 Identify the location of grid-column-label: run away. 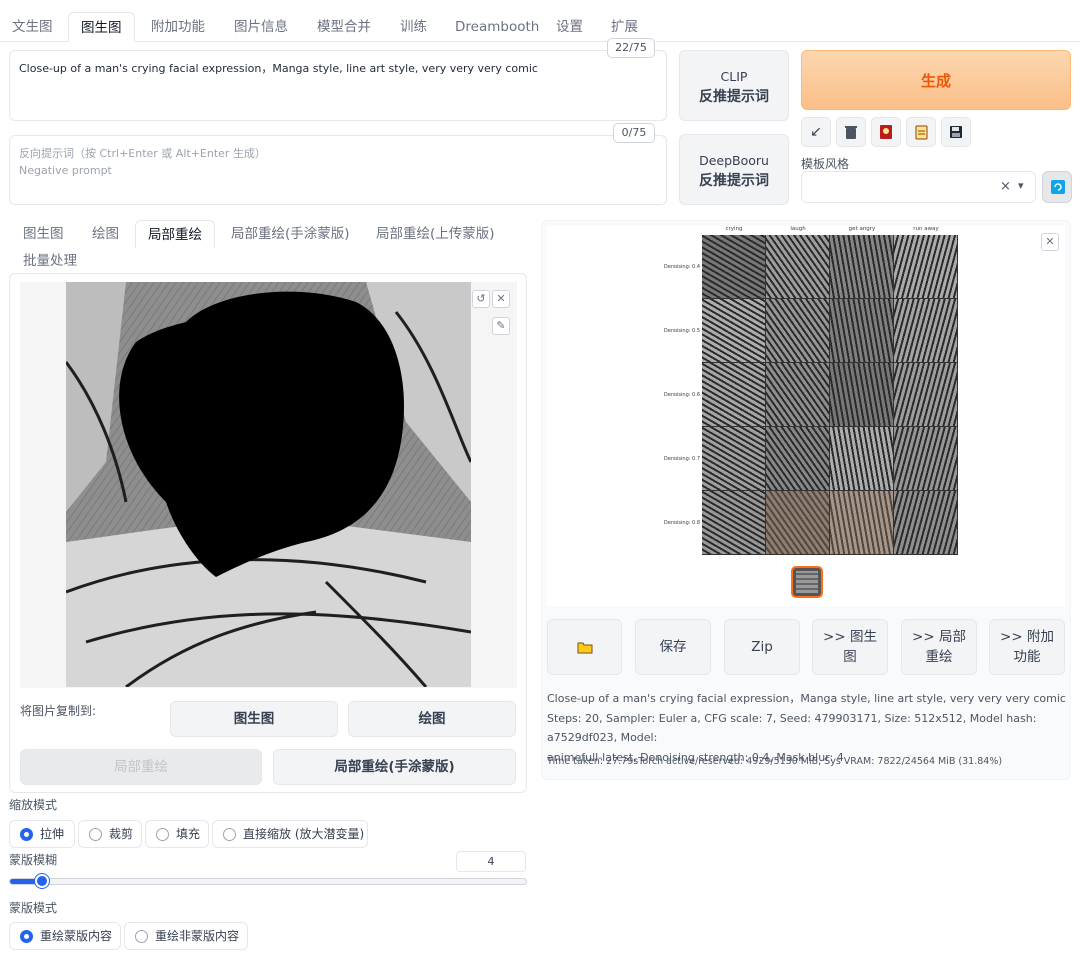
(926, 229).